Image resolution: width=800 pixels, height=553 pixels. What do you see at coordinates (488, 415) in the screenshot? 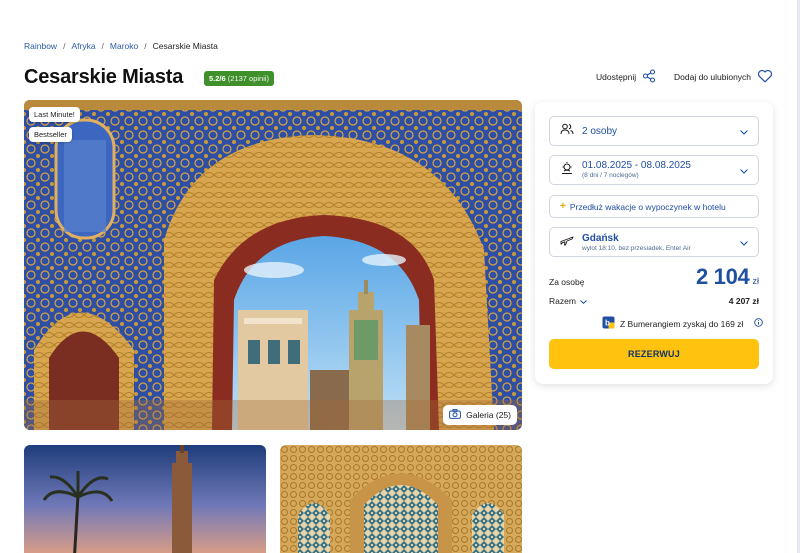
I see `gallery-label: Galeria (25)` at bounding box center [488, 415].